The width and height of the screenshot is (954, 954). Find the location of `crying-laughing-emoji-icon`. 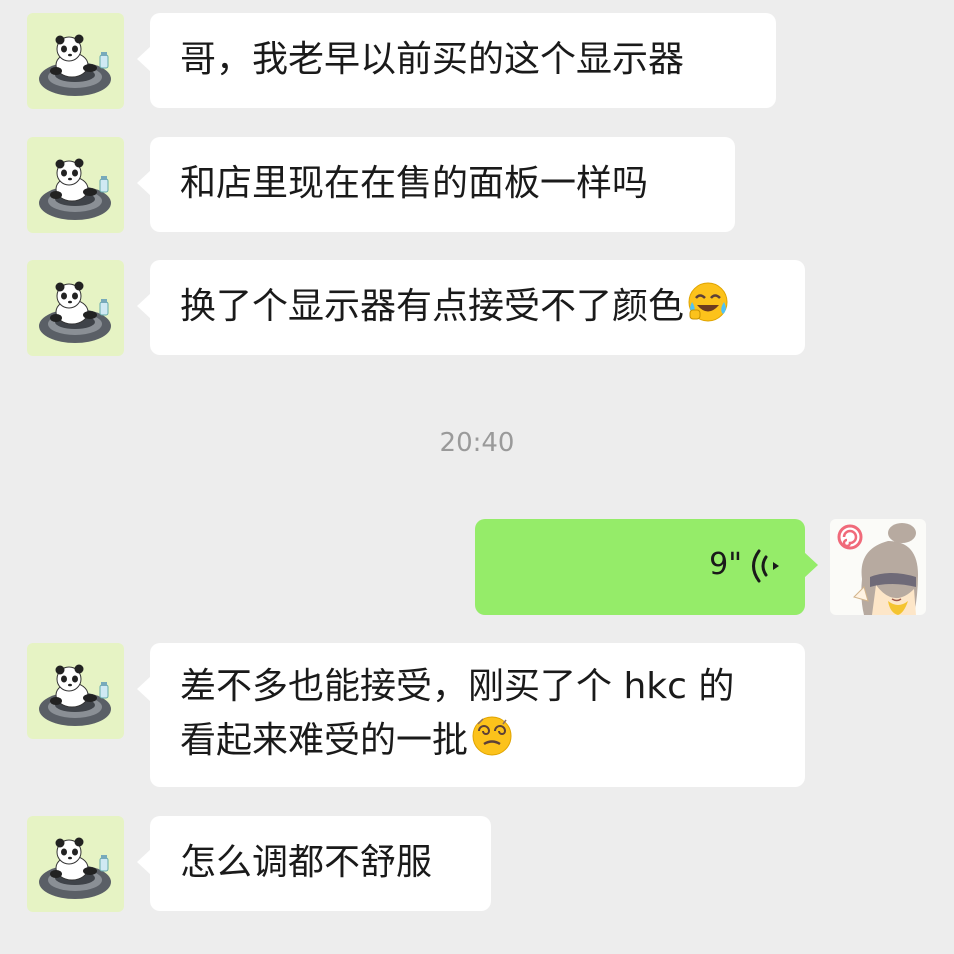

crying-laughing-emoji-icon is located at coordinates (708, 302).